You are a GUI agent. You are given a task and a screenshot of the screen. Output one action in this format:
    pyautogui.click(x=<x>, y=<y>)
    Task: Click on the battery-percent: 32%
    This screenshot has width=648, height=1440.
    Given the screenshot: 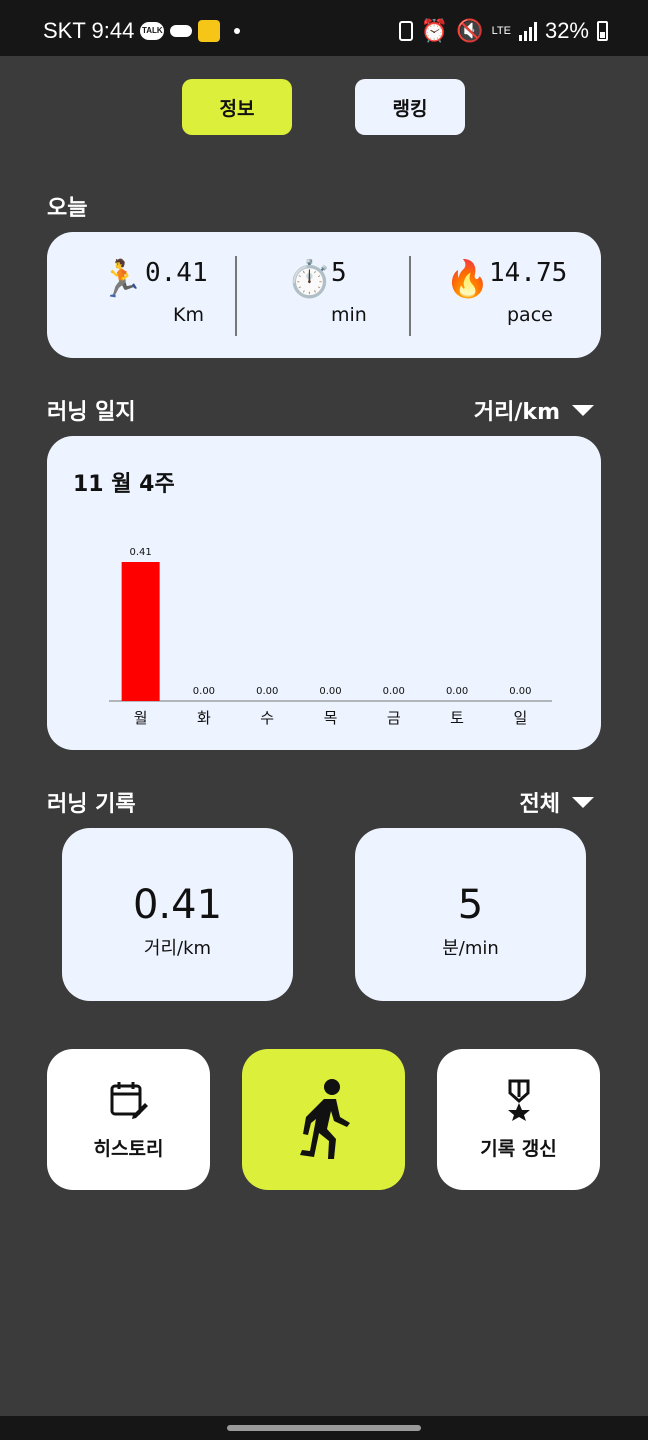 What is the action you would take?
    pyautogui.click(x=566, y=30)
    